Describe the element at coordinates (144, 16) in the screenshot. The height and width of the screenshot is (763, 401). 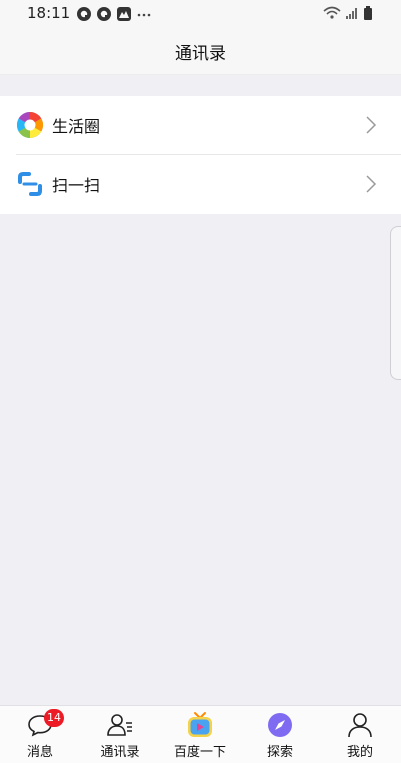
I see `more-dots-icon` at that location.